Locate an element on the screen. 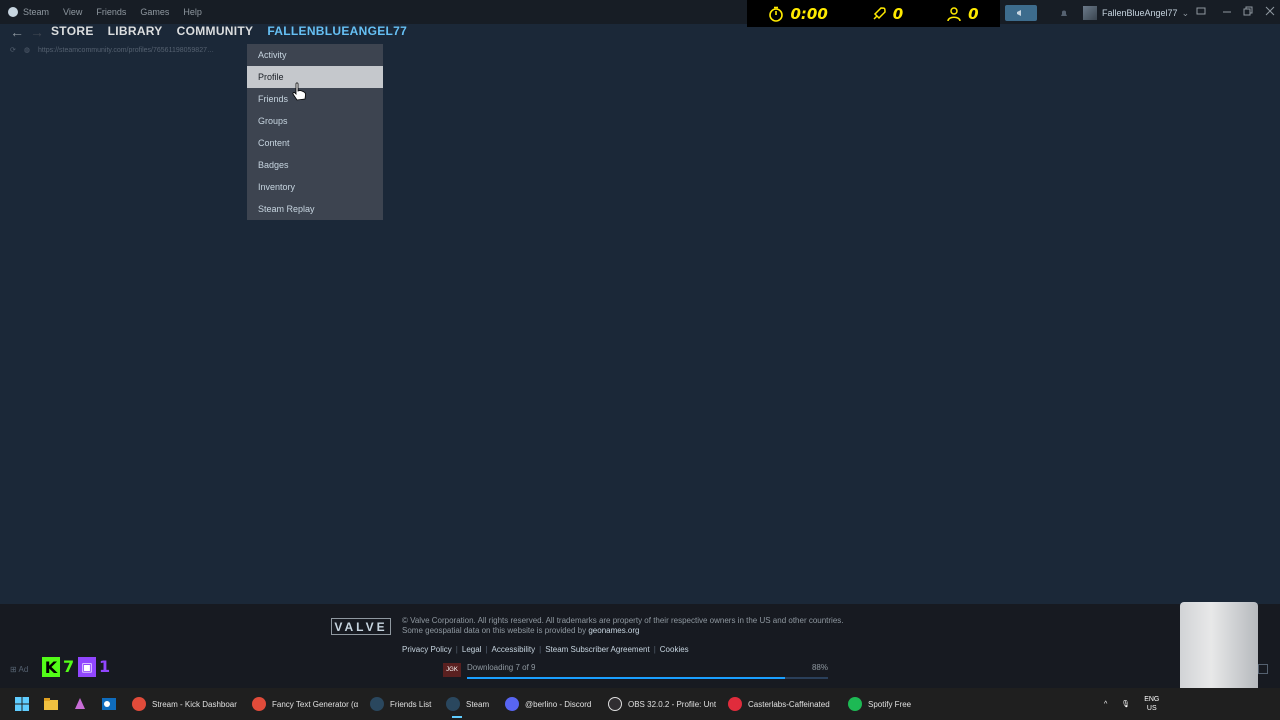 The image size is (1280, 720). geonames-link: geonames.org is located at coordinates (613, 630).